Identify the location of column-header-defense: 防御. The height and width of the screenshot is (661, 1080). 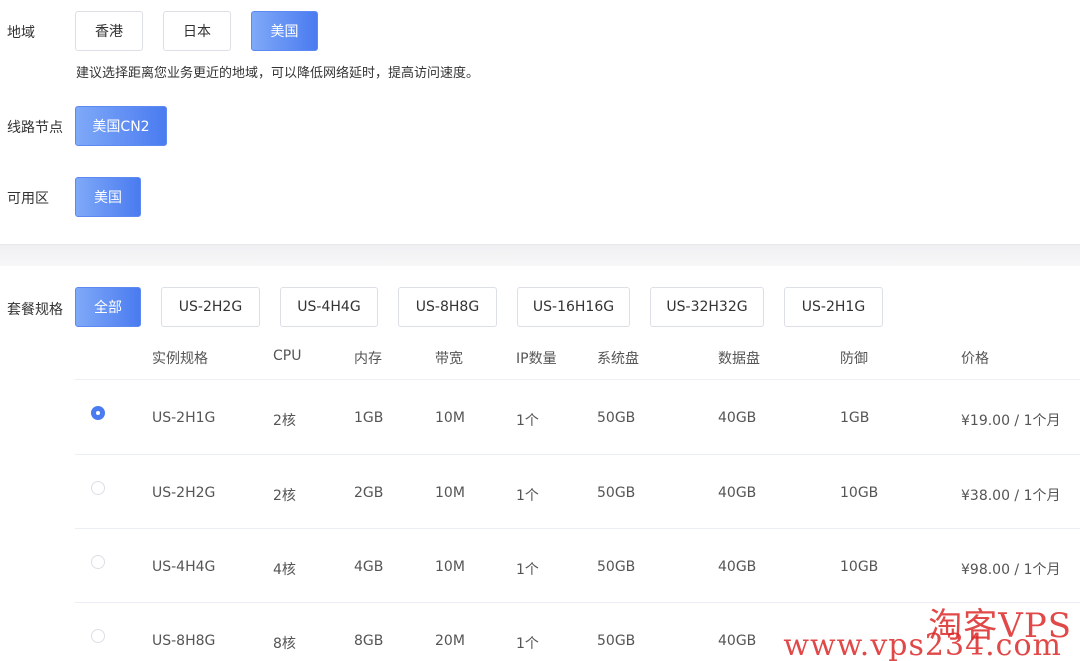
(854, 359).